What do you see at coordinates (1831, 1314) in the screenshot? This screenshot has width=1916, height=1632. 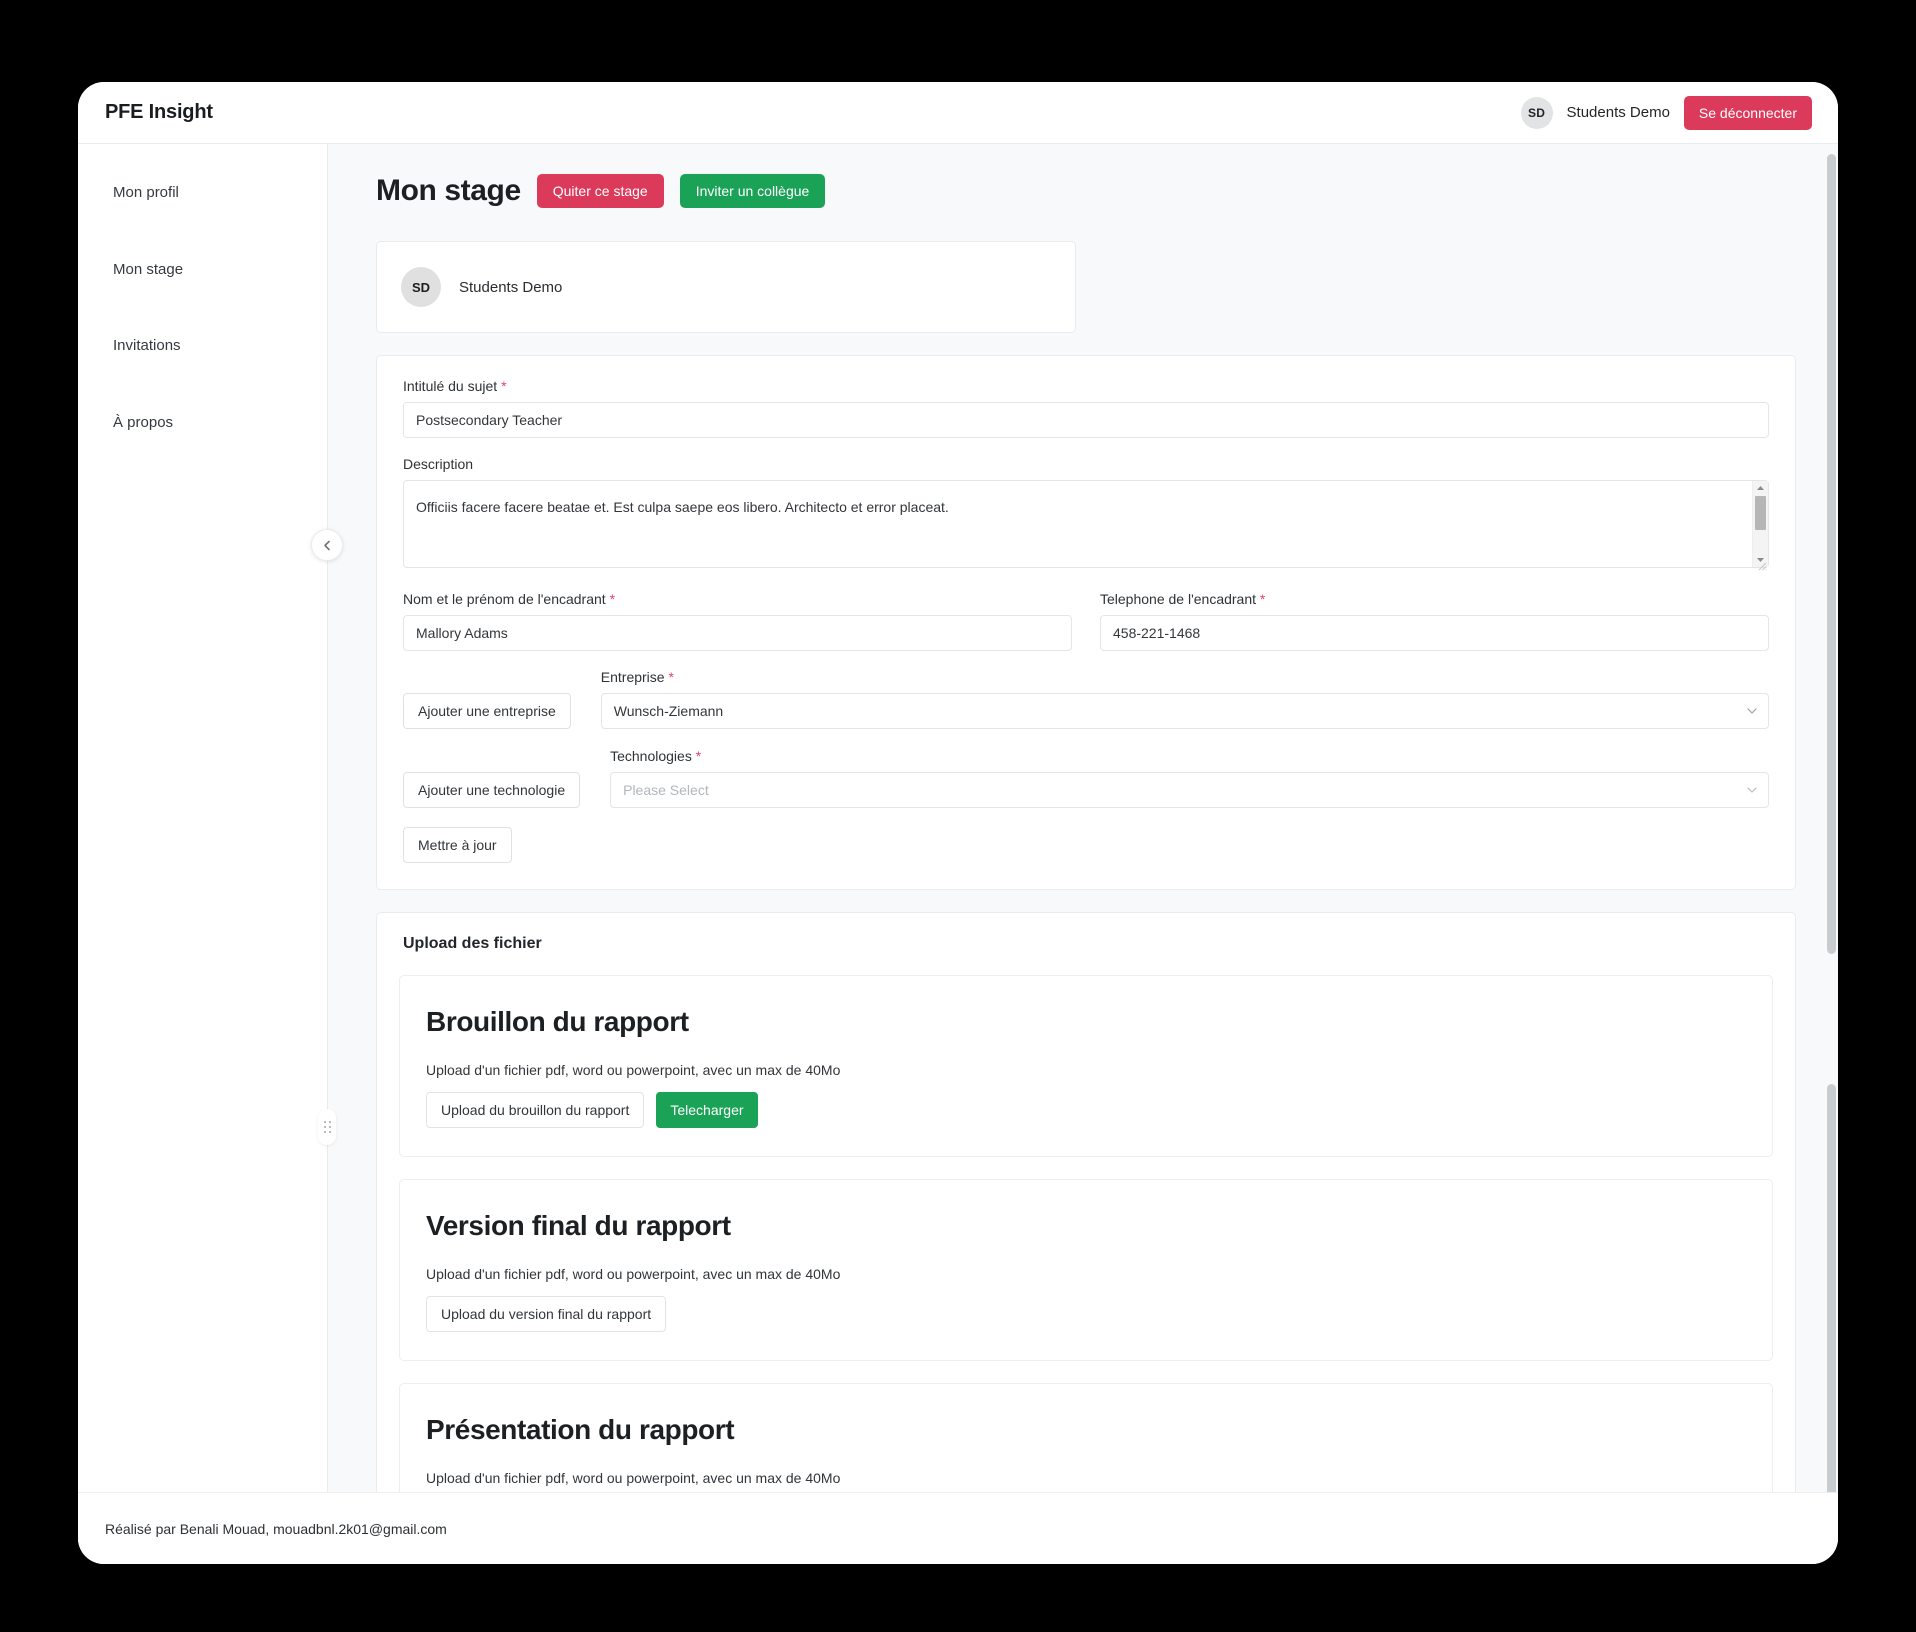 I see `page-scrollbar-thumb` at bounding box center [1831, 1314].